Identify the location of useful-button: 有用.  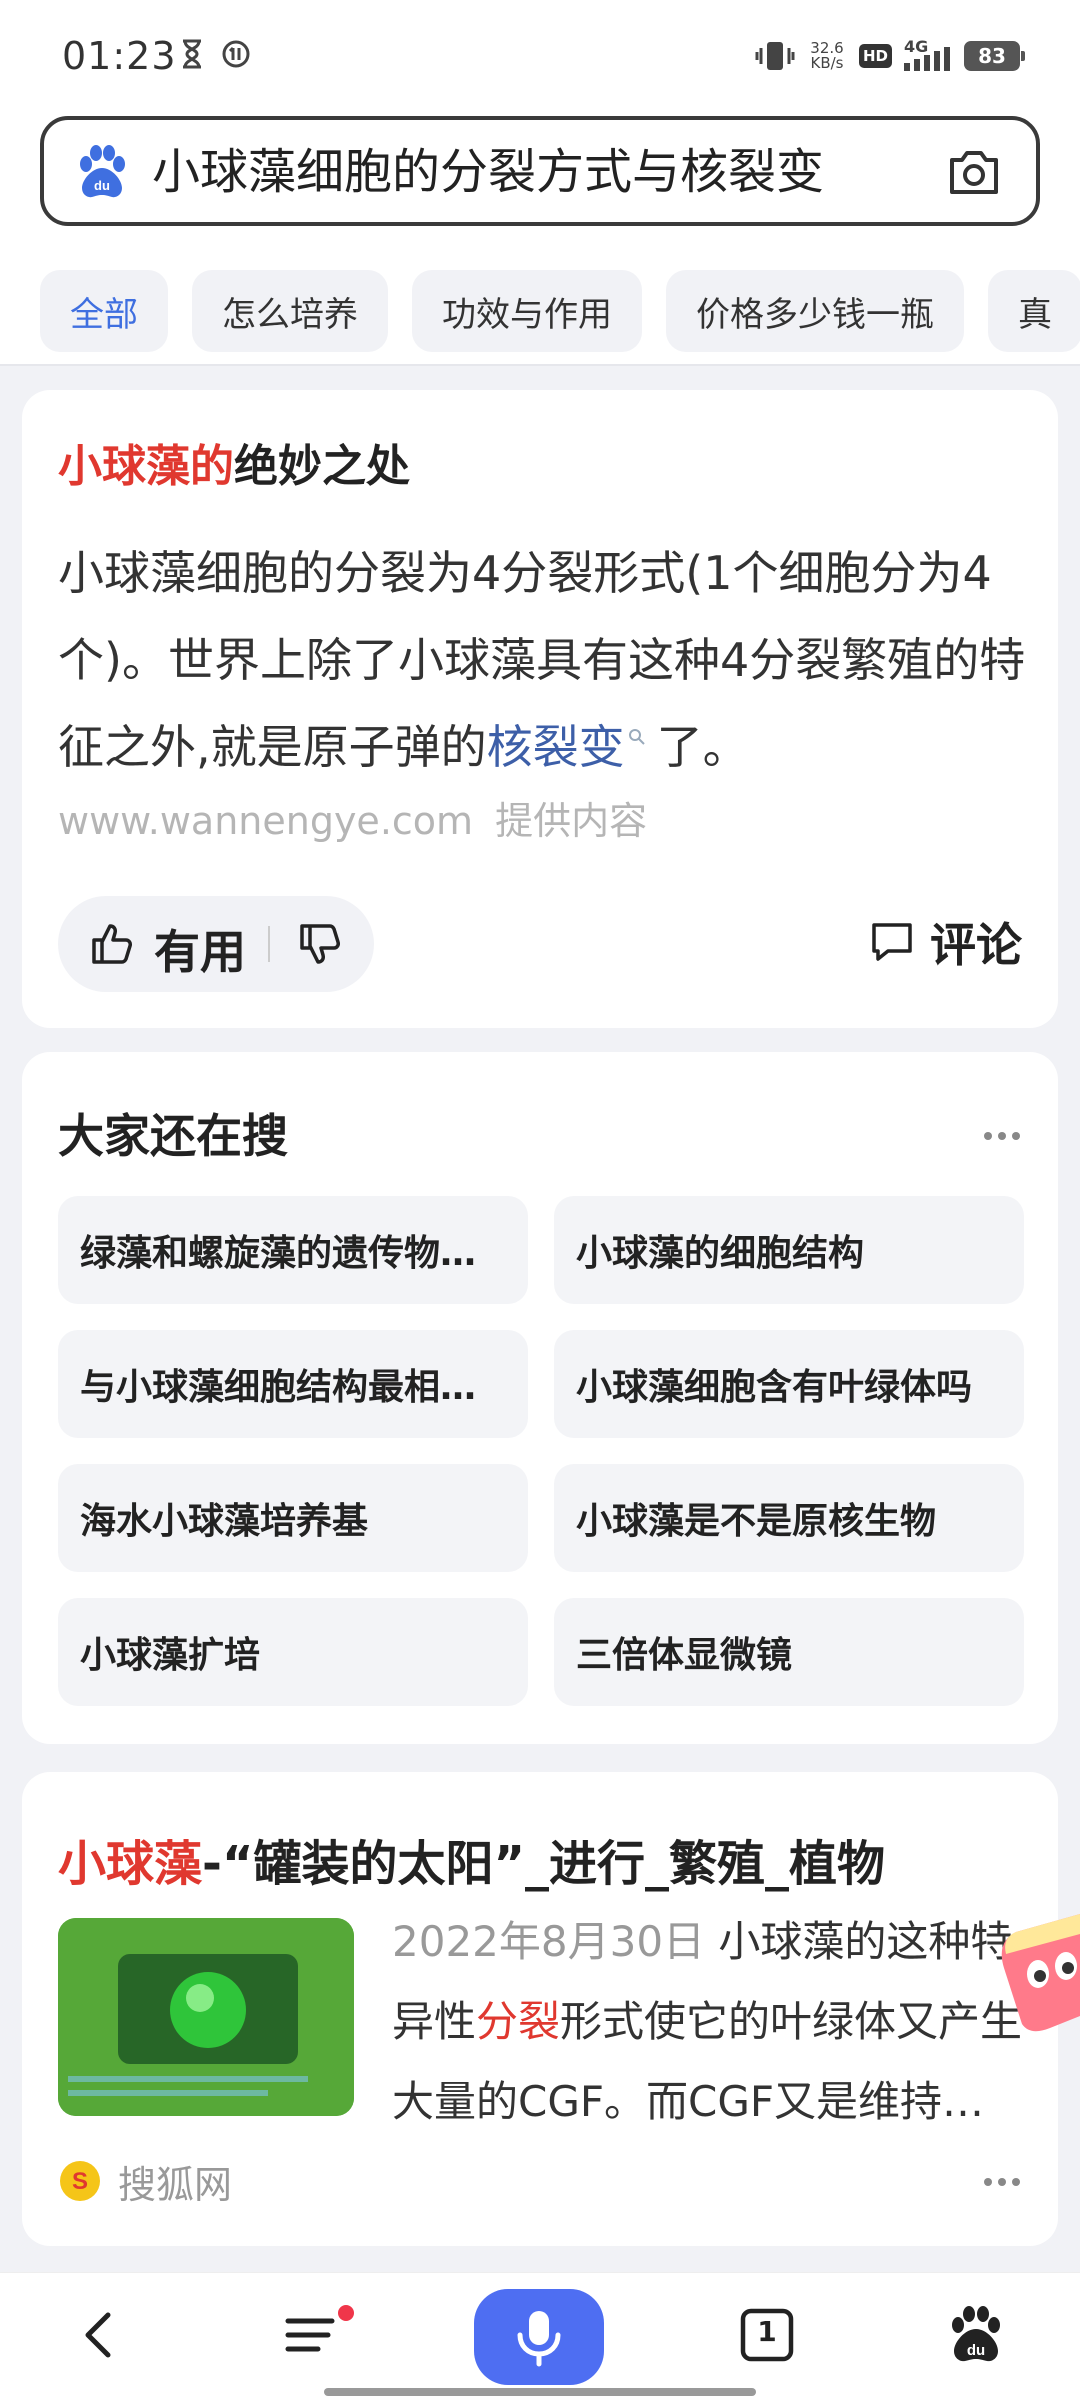
(200, 949).